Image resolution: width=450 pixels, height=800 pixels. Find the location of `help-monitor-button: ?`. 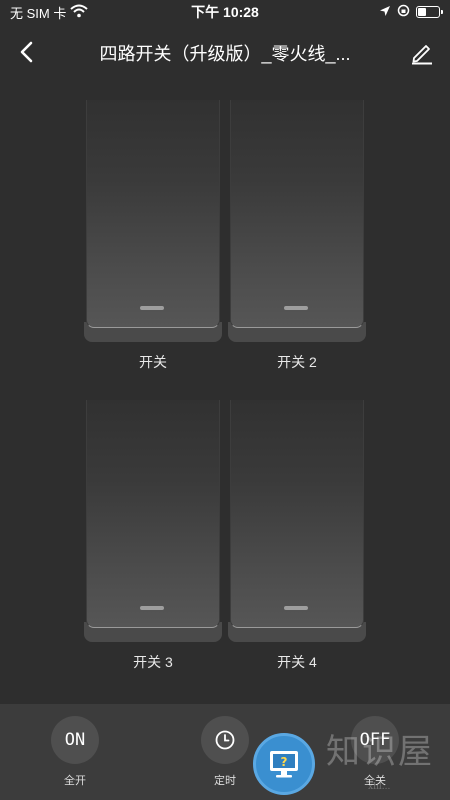

help-monitor-button: ? is located at coordinates (284, 764).